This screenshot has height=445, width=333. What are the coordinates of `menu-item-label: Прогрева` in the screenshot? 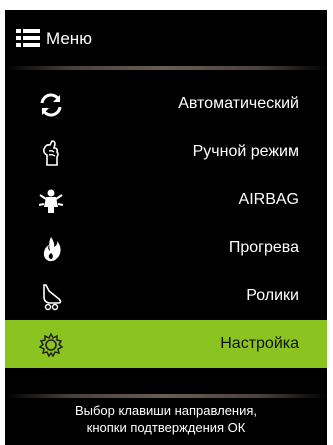 It's located at (263, 247).